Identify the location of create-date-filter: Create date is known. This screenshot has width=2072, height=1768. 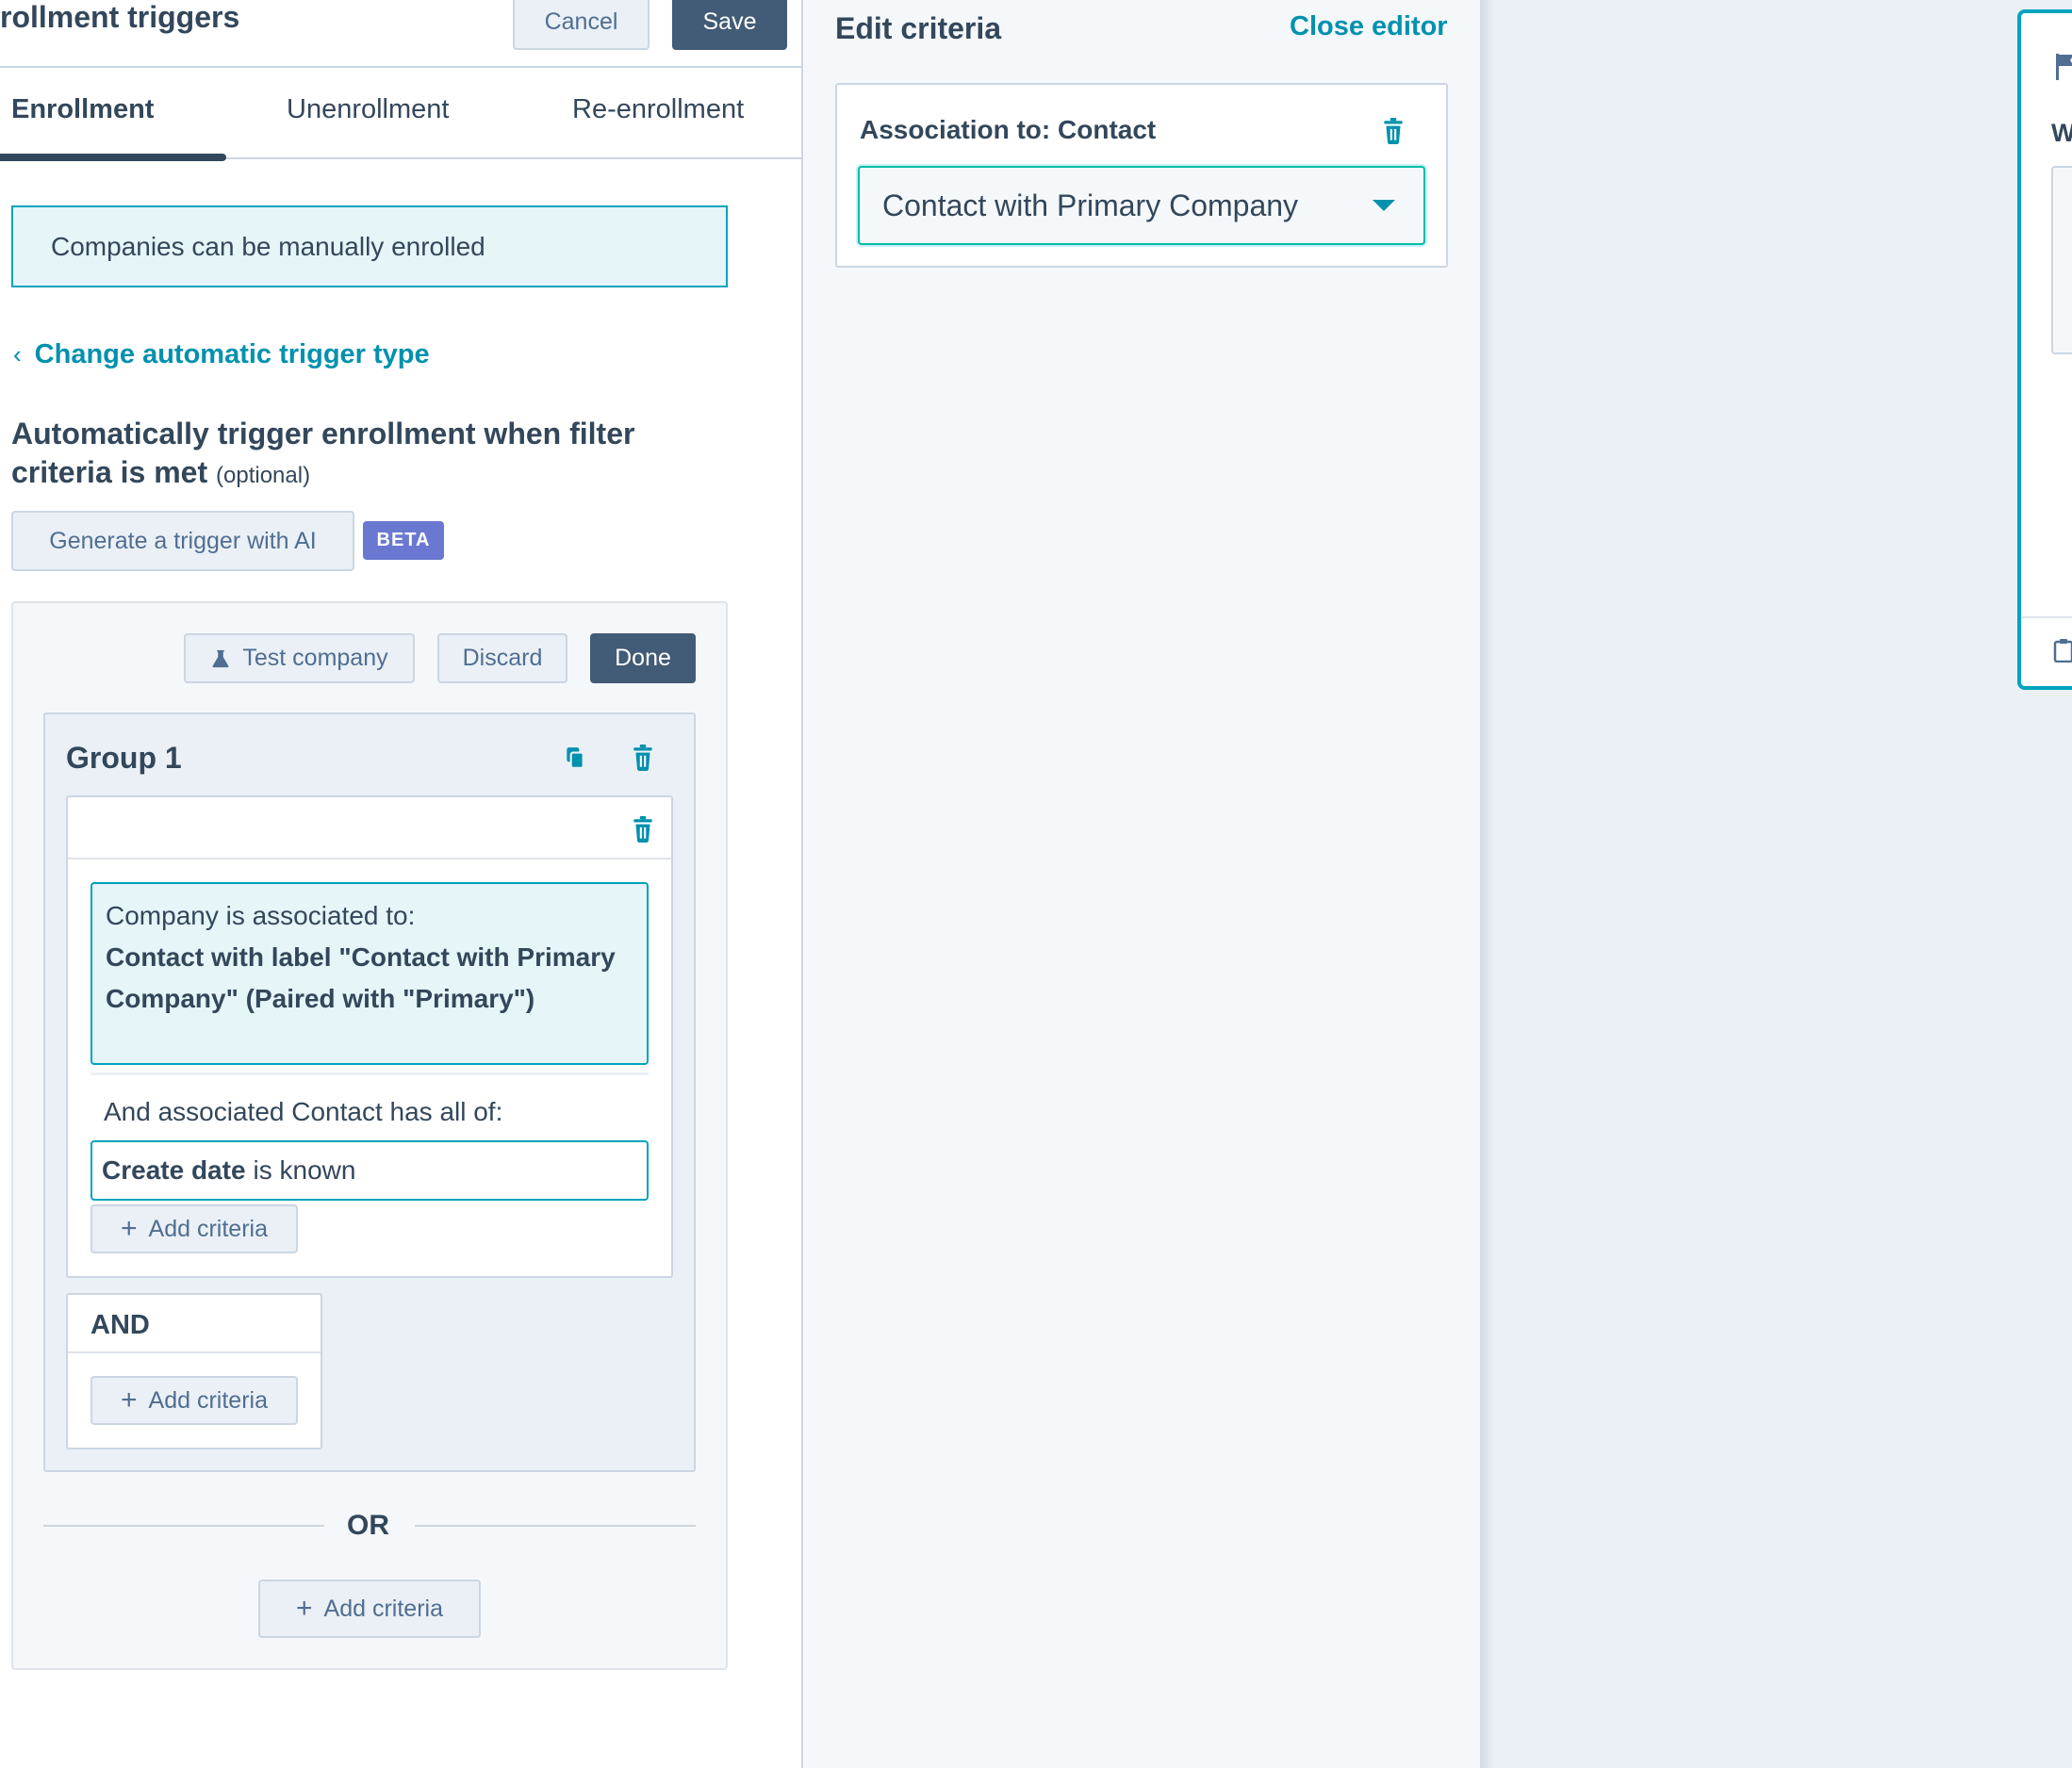
(369, 1170).